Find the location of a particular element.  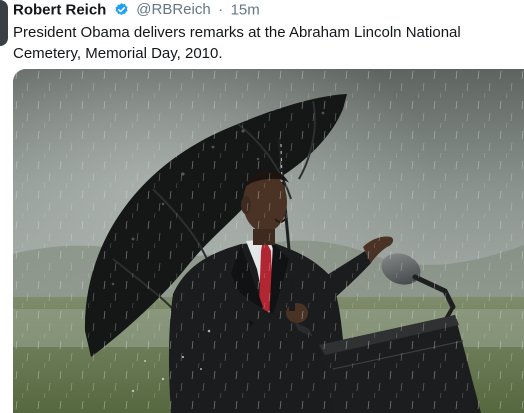

author-name: Robert Reich is located at coordinates (59, 9).